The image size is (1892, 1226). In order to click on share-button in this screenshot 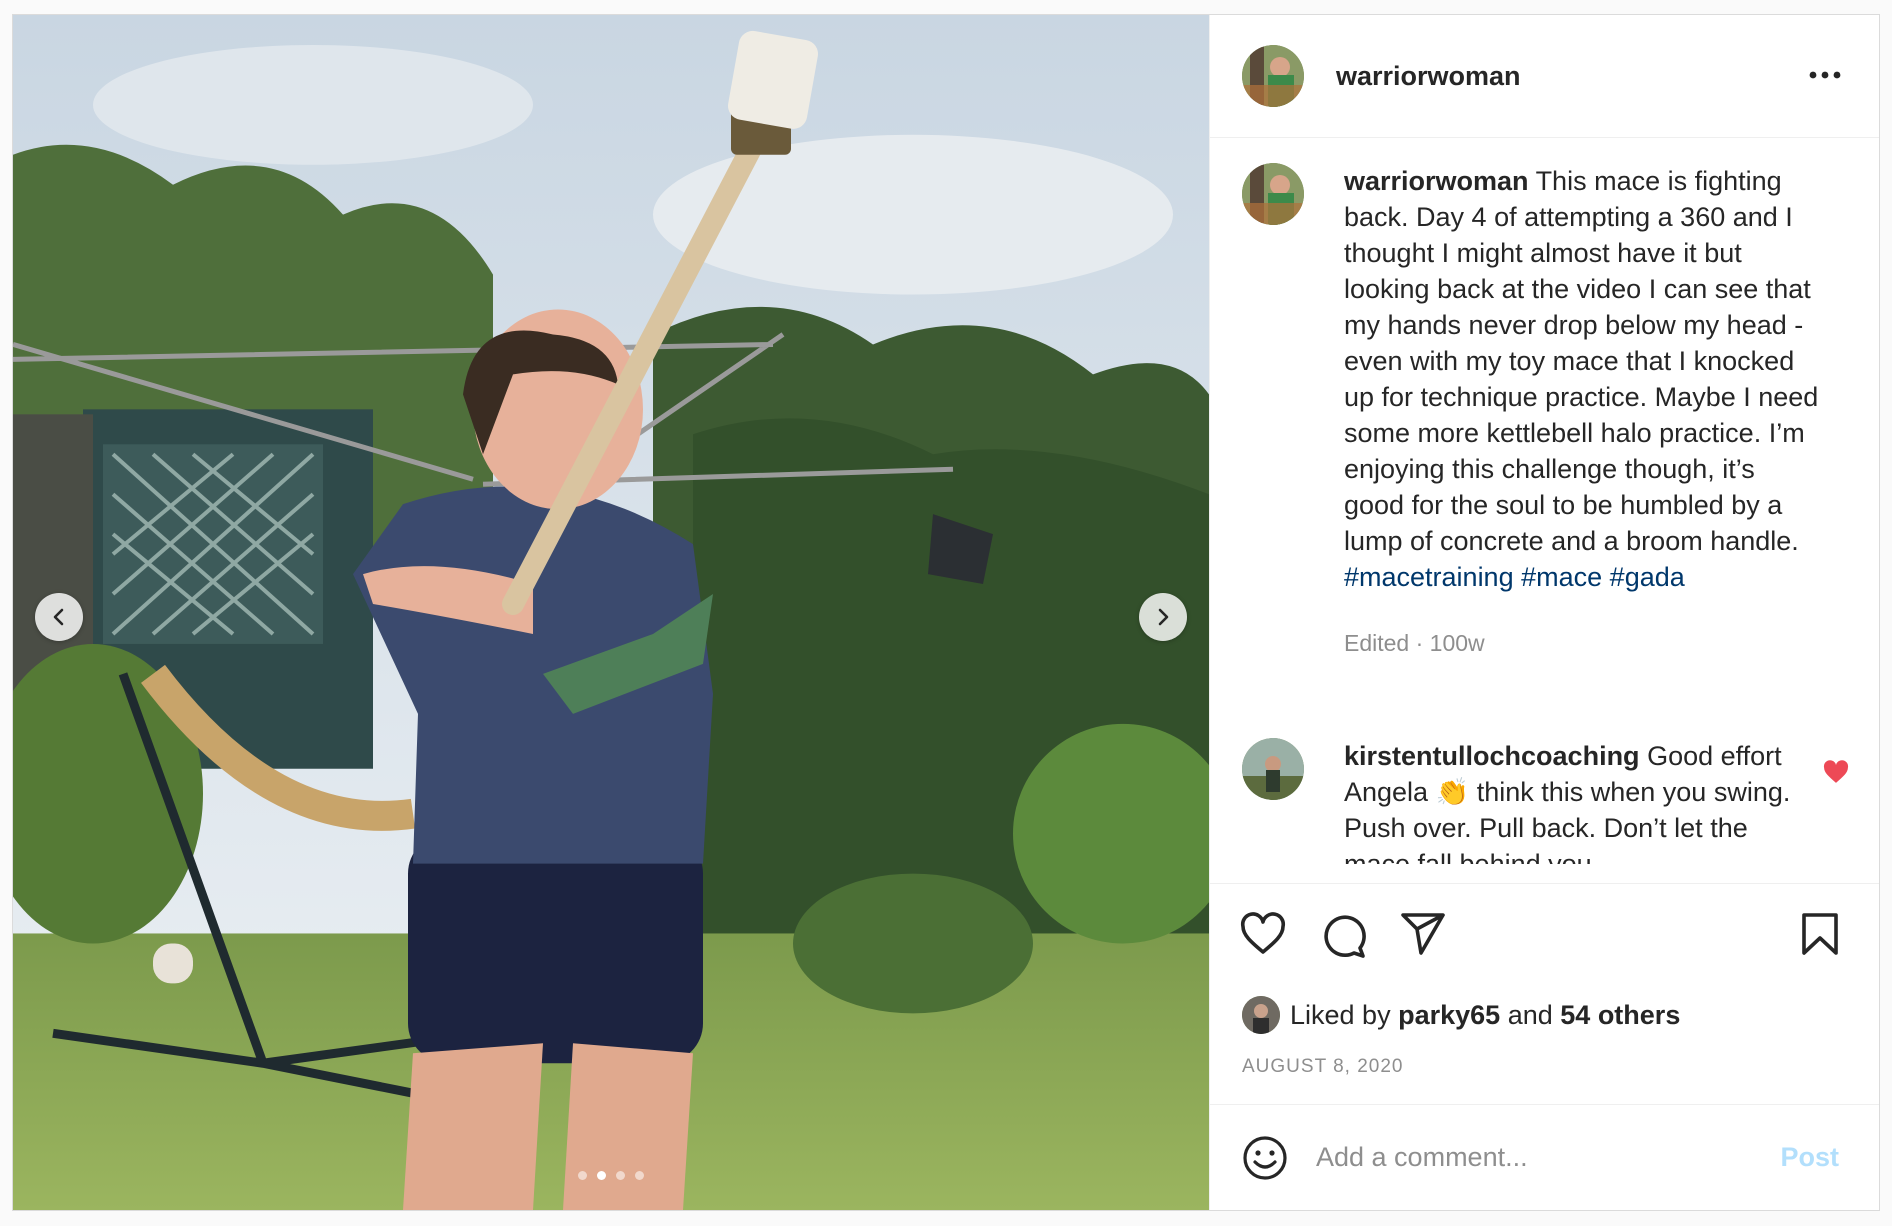, I will do `click(1423, 934)`.